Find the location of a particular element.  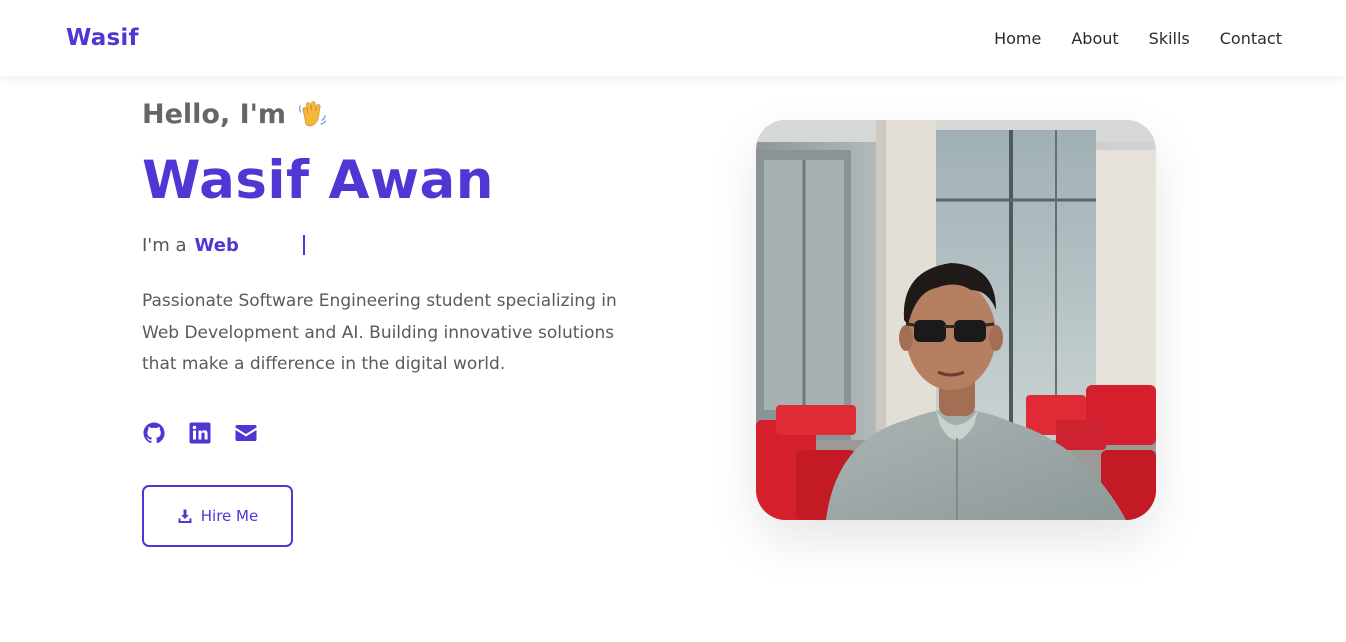

greeting-line: Hello, I'm is located at coordinates (402, 114).